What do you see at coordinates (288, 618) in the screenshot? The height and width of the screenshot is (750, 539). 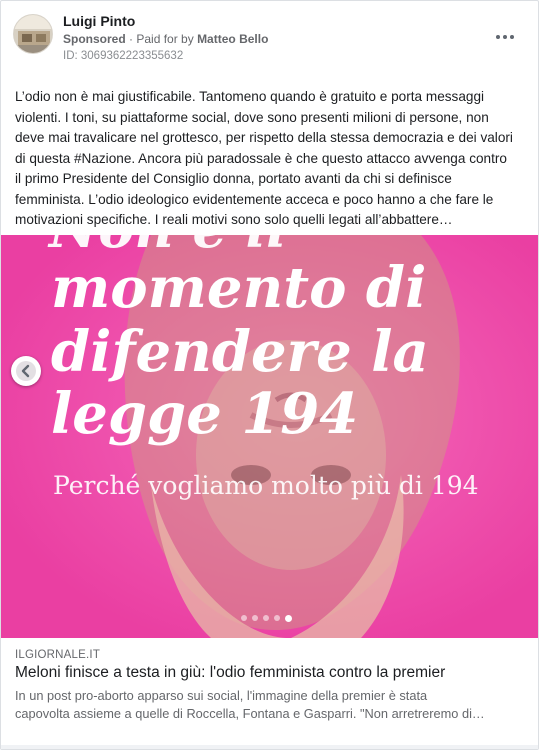 I see `carousel-dot-active` at bounding box center [288, 618].